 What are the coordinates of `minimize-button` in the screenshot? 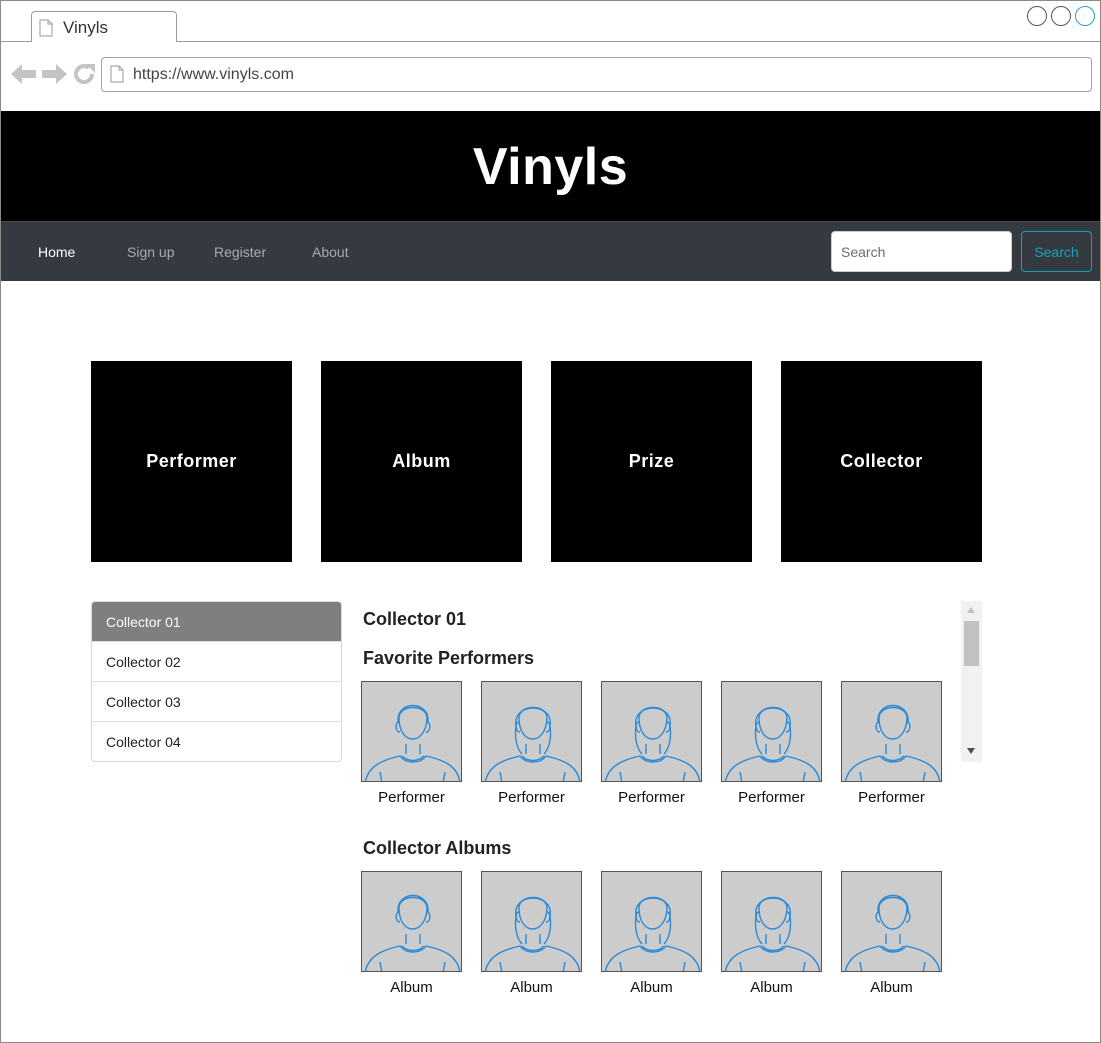 It's located at (1037, 16).